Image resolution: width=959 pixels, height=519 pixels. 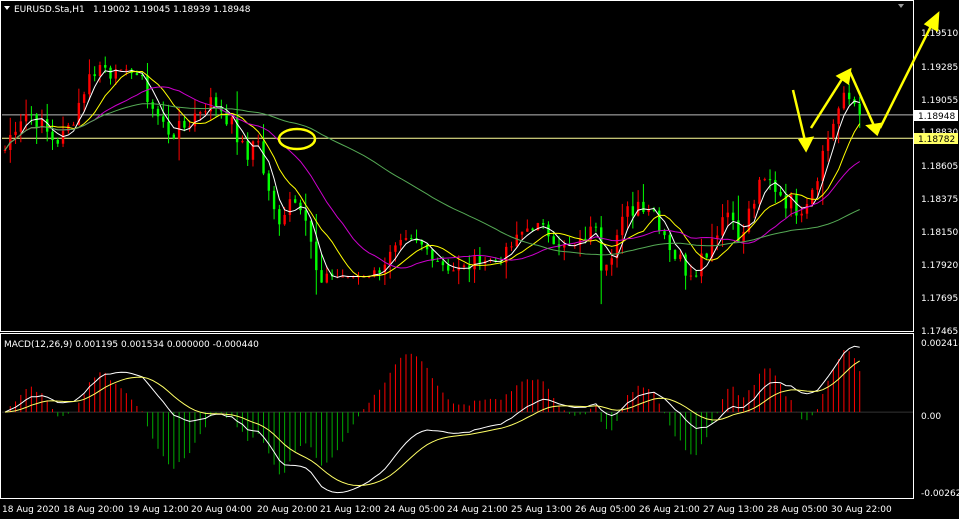 What do you see at coordinates (414, 510) in the screenshot?
I see `time-tick: 24 Aug 05:00` at bounding box center [414, 510].